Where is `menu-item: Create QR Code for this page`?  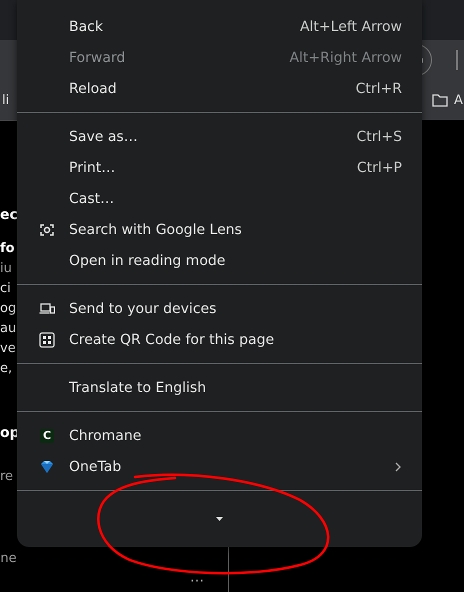
menu-item: Create QR Code for this page is located at coordinates (219, 339).